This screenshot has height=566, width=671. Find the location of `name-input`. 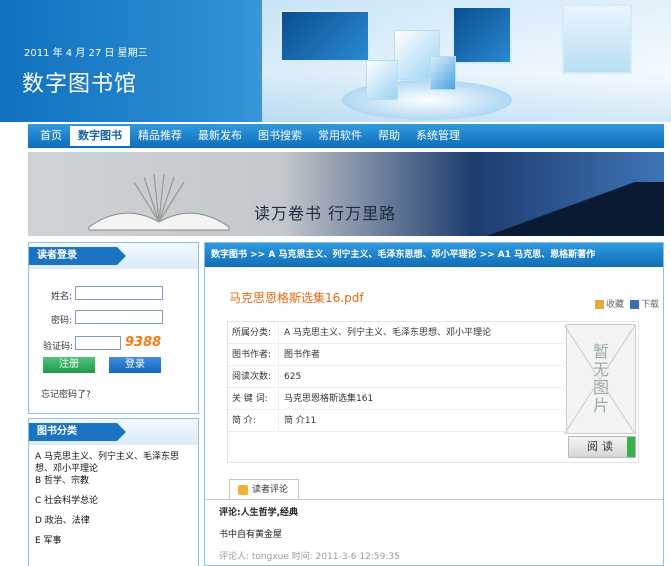

name-input is located at coordinates (119, 293).